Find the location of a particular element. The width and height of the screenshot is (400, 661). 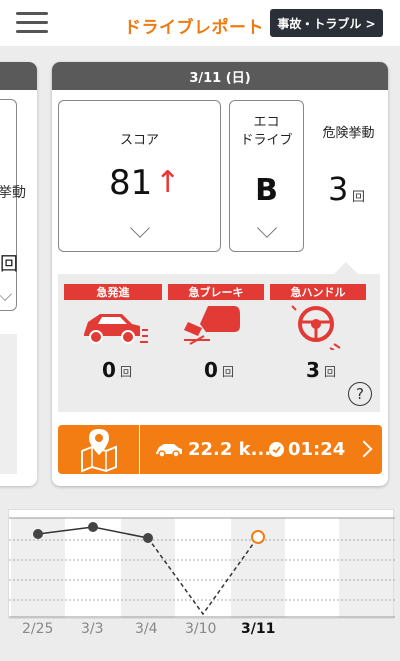

sudden-start-unit: 回 is located at coordinates (126, 372).